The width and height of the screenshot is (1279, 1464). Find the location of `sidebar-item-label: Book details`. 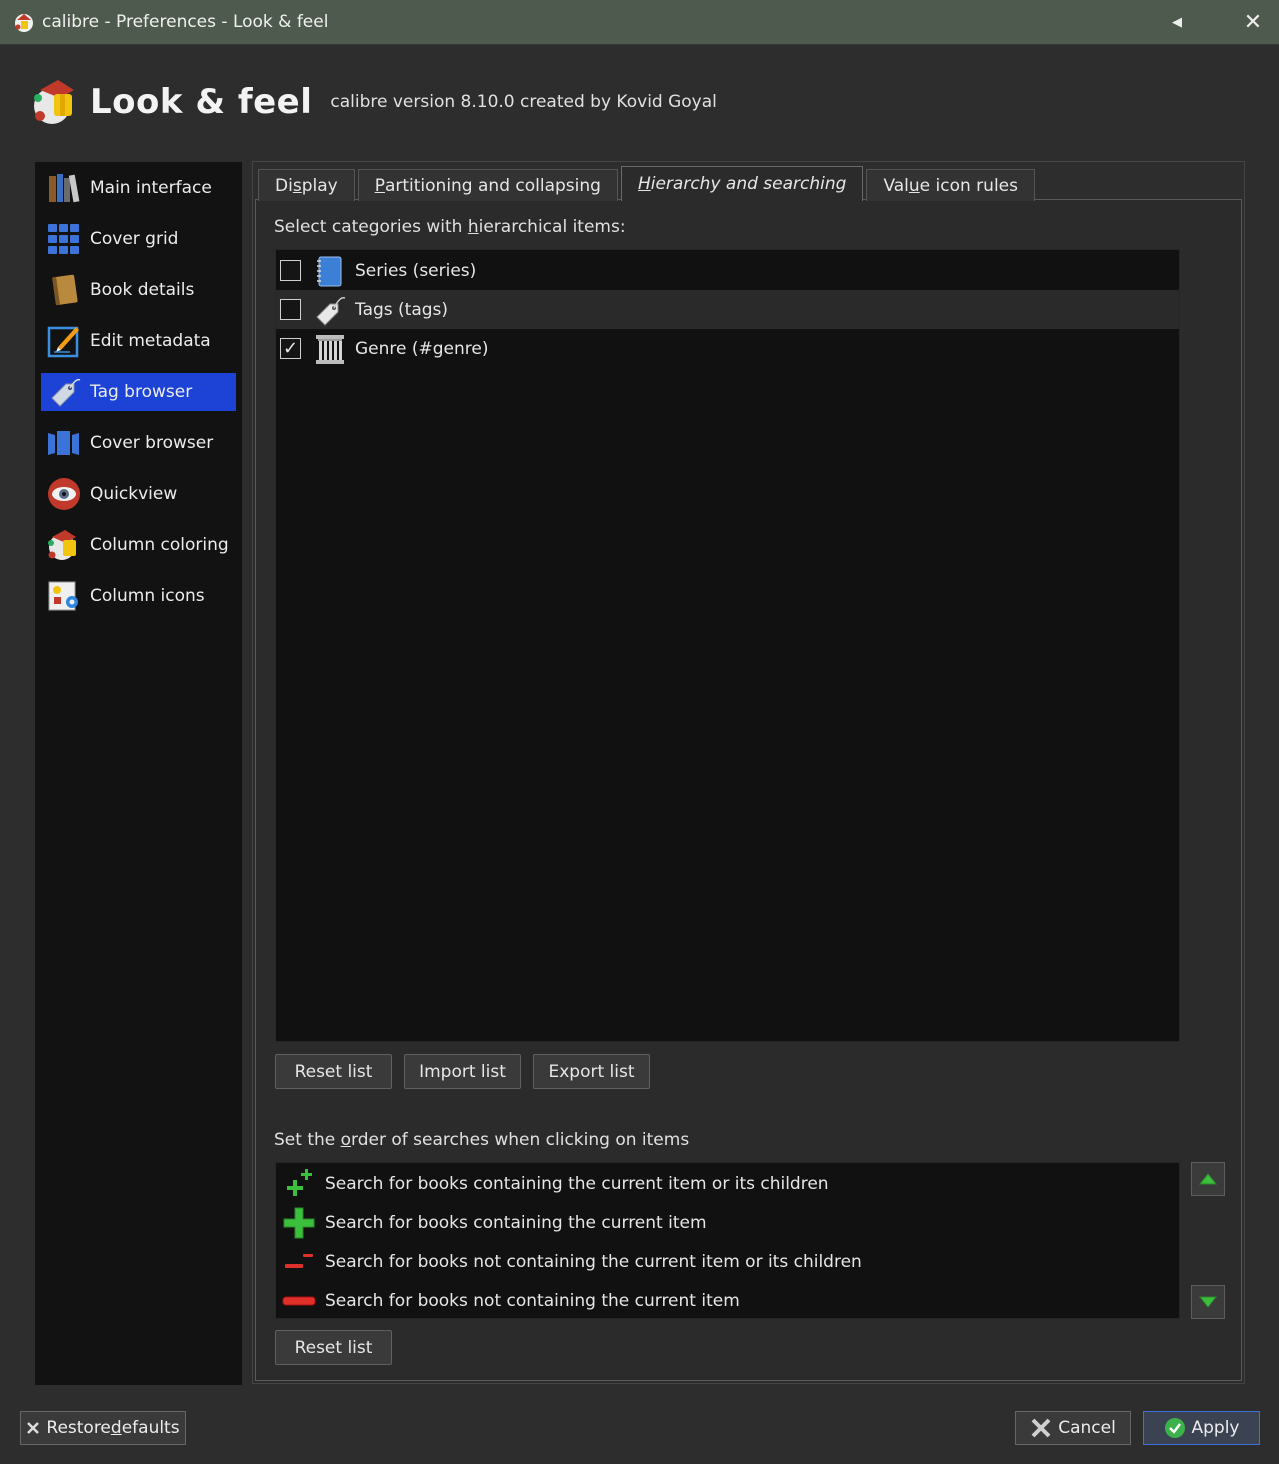

sidebar-item-label: Book details is located at coordinates (142, 290).